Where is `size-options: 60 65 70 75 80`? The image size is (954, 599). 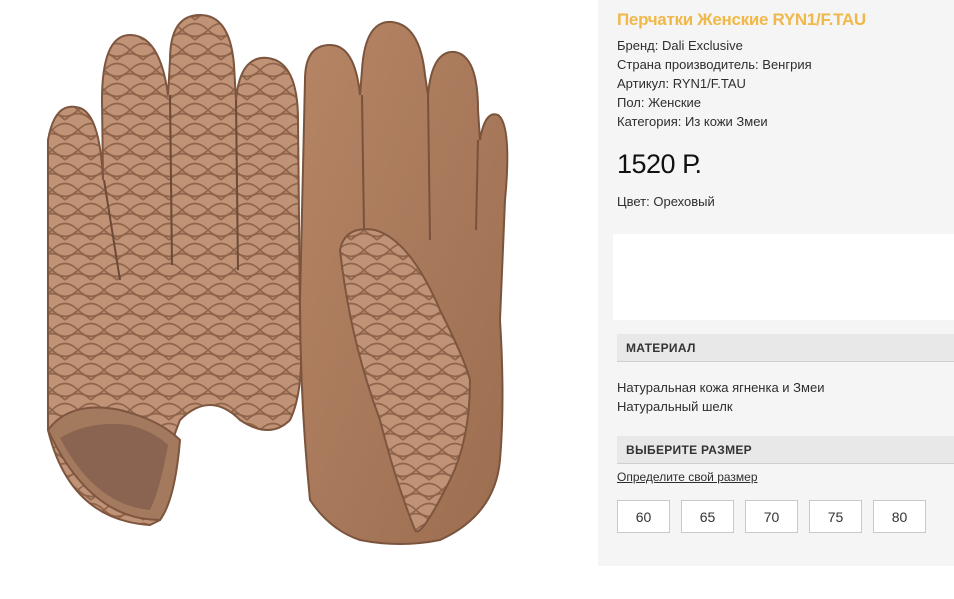
size-options: 60 65 70 75 80 is located at coordinates (771, 516).